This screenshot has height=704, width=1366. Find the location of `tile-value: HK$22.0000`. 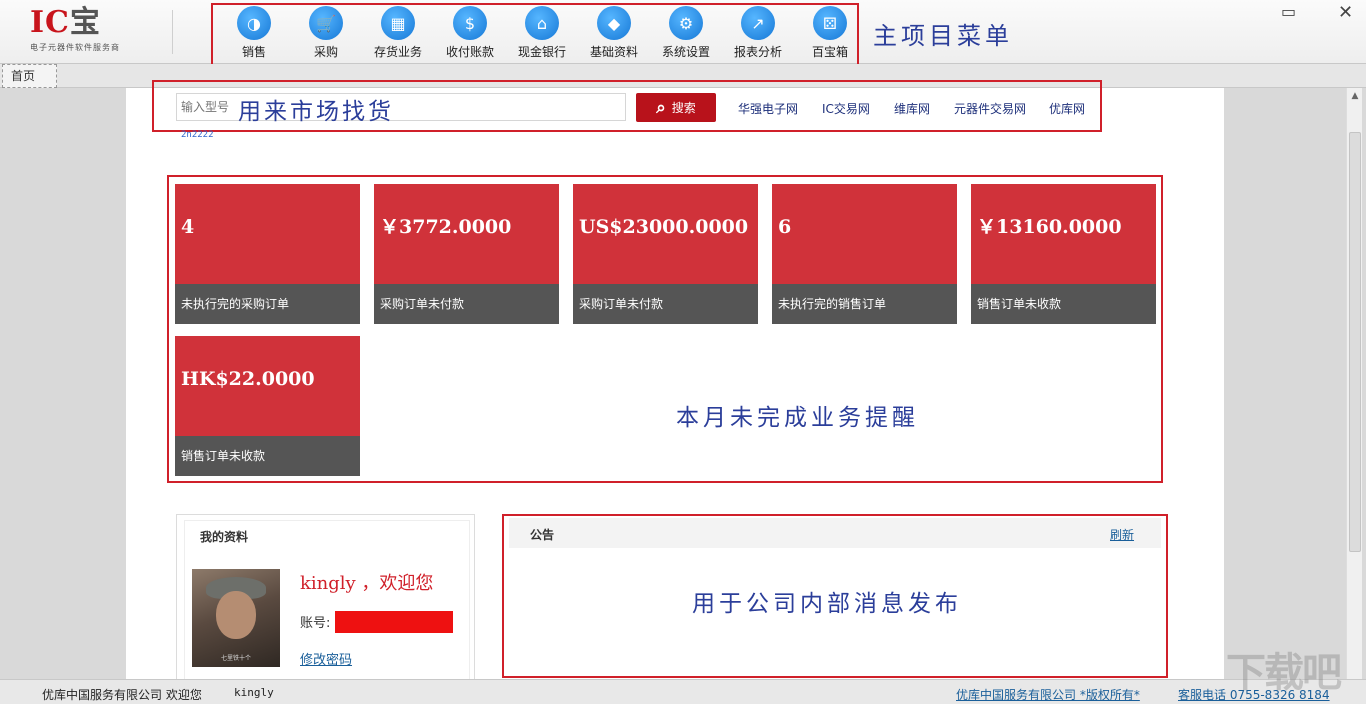

tile-value: HK$22.0000 is located at coordinates (267, 386).